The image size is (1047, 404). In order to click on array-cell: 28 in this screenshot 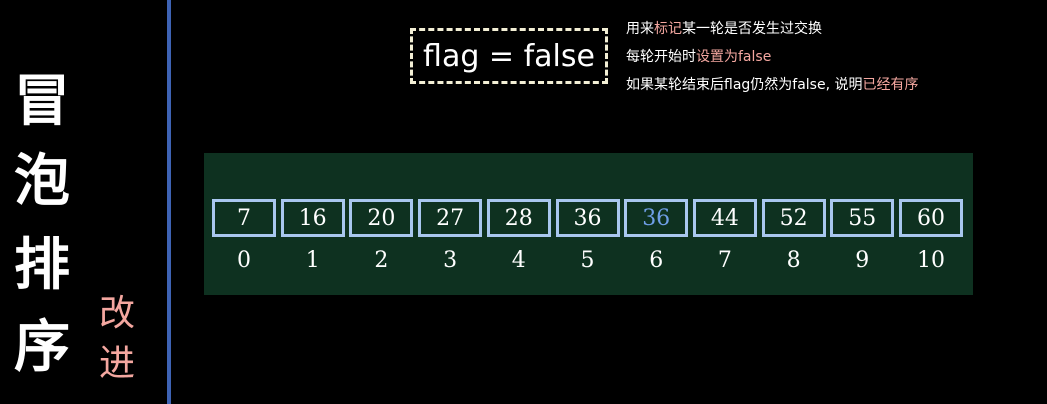, I will do `click(518, 218)`.